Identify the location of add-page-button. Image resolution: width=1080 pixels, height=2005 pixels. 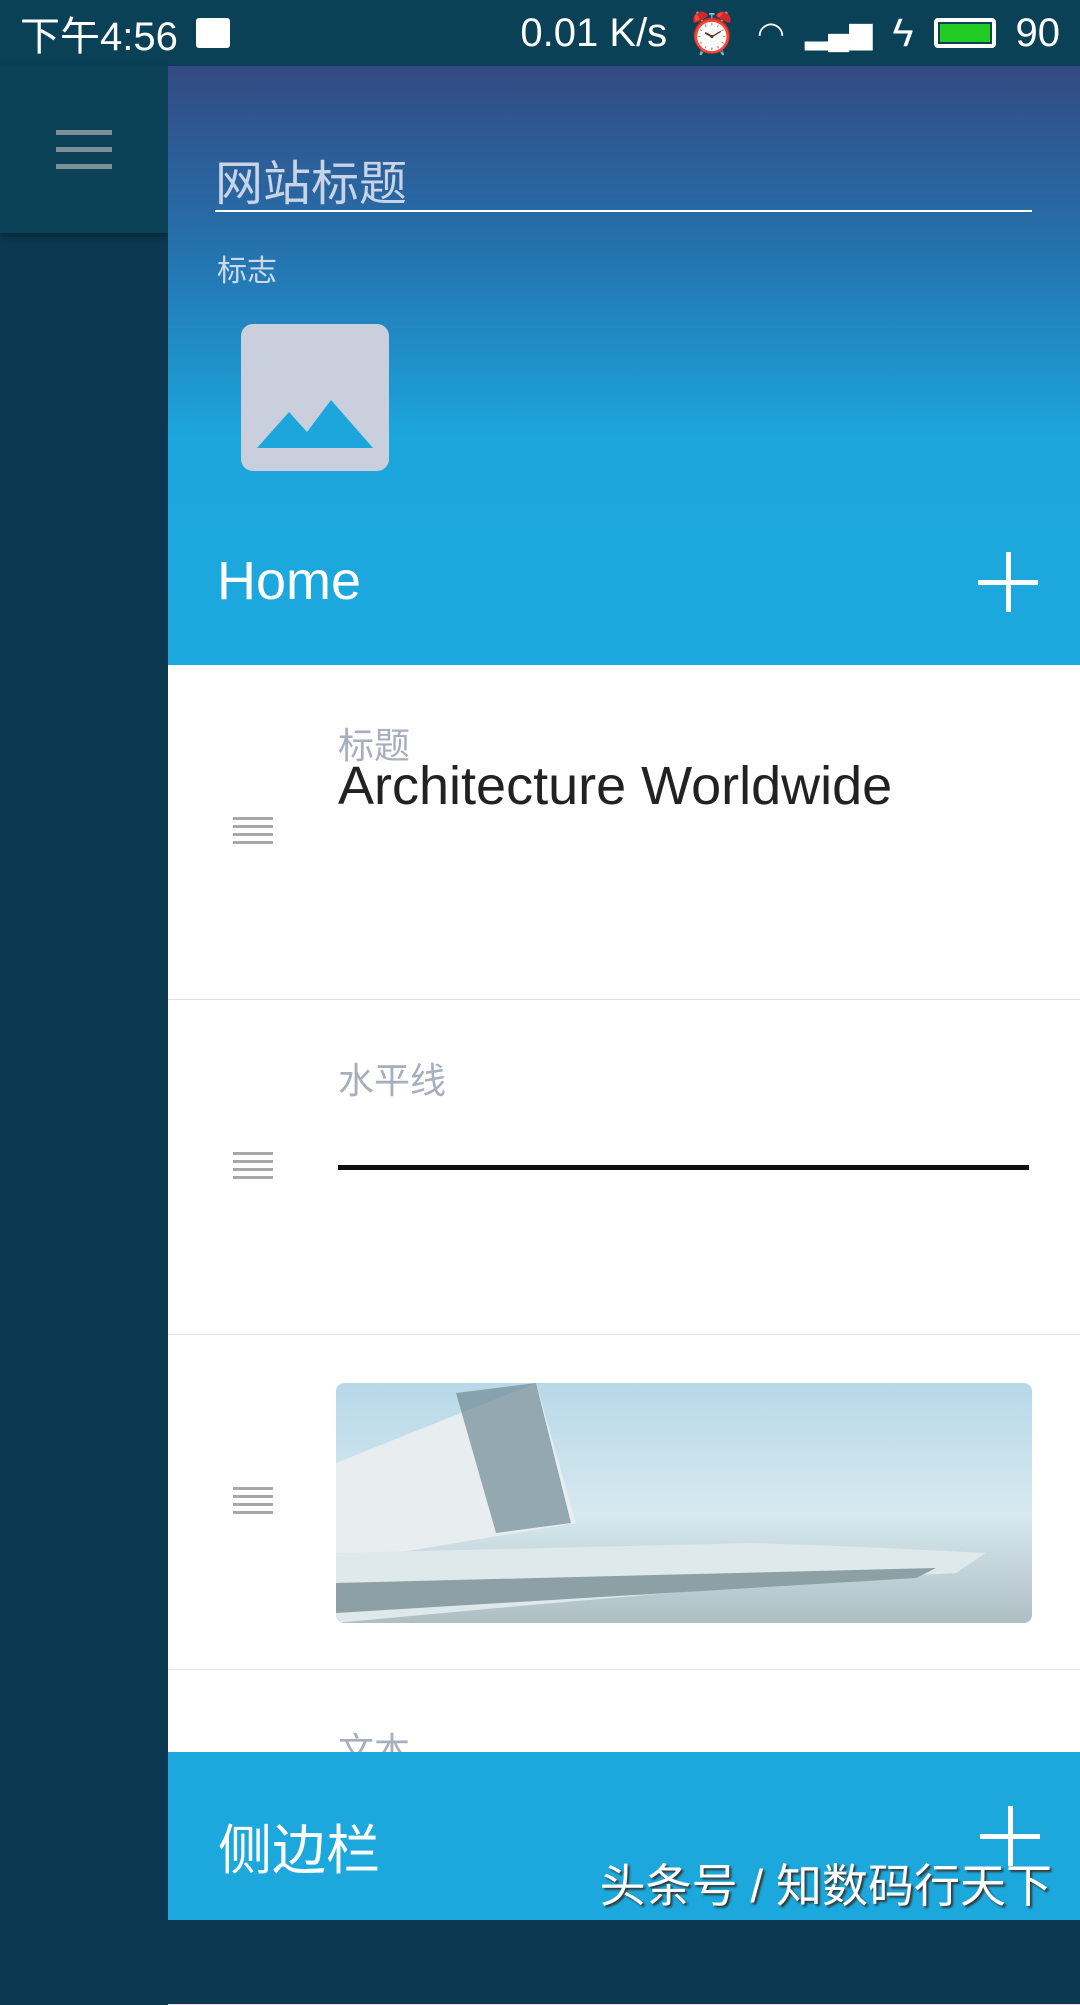
(1008, 582).